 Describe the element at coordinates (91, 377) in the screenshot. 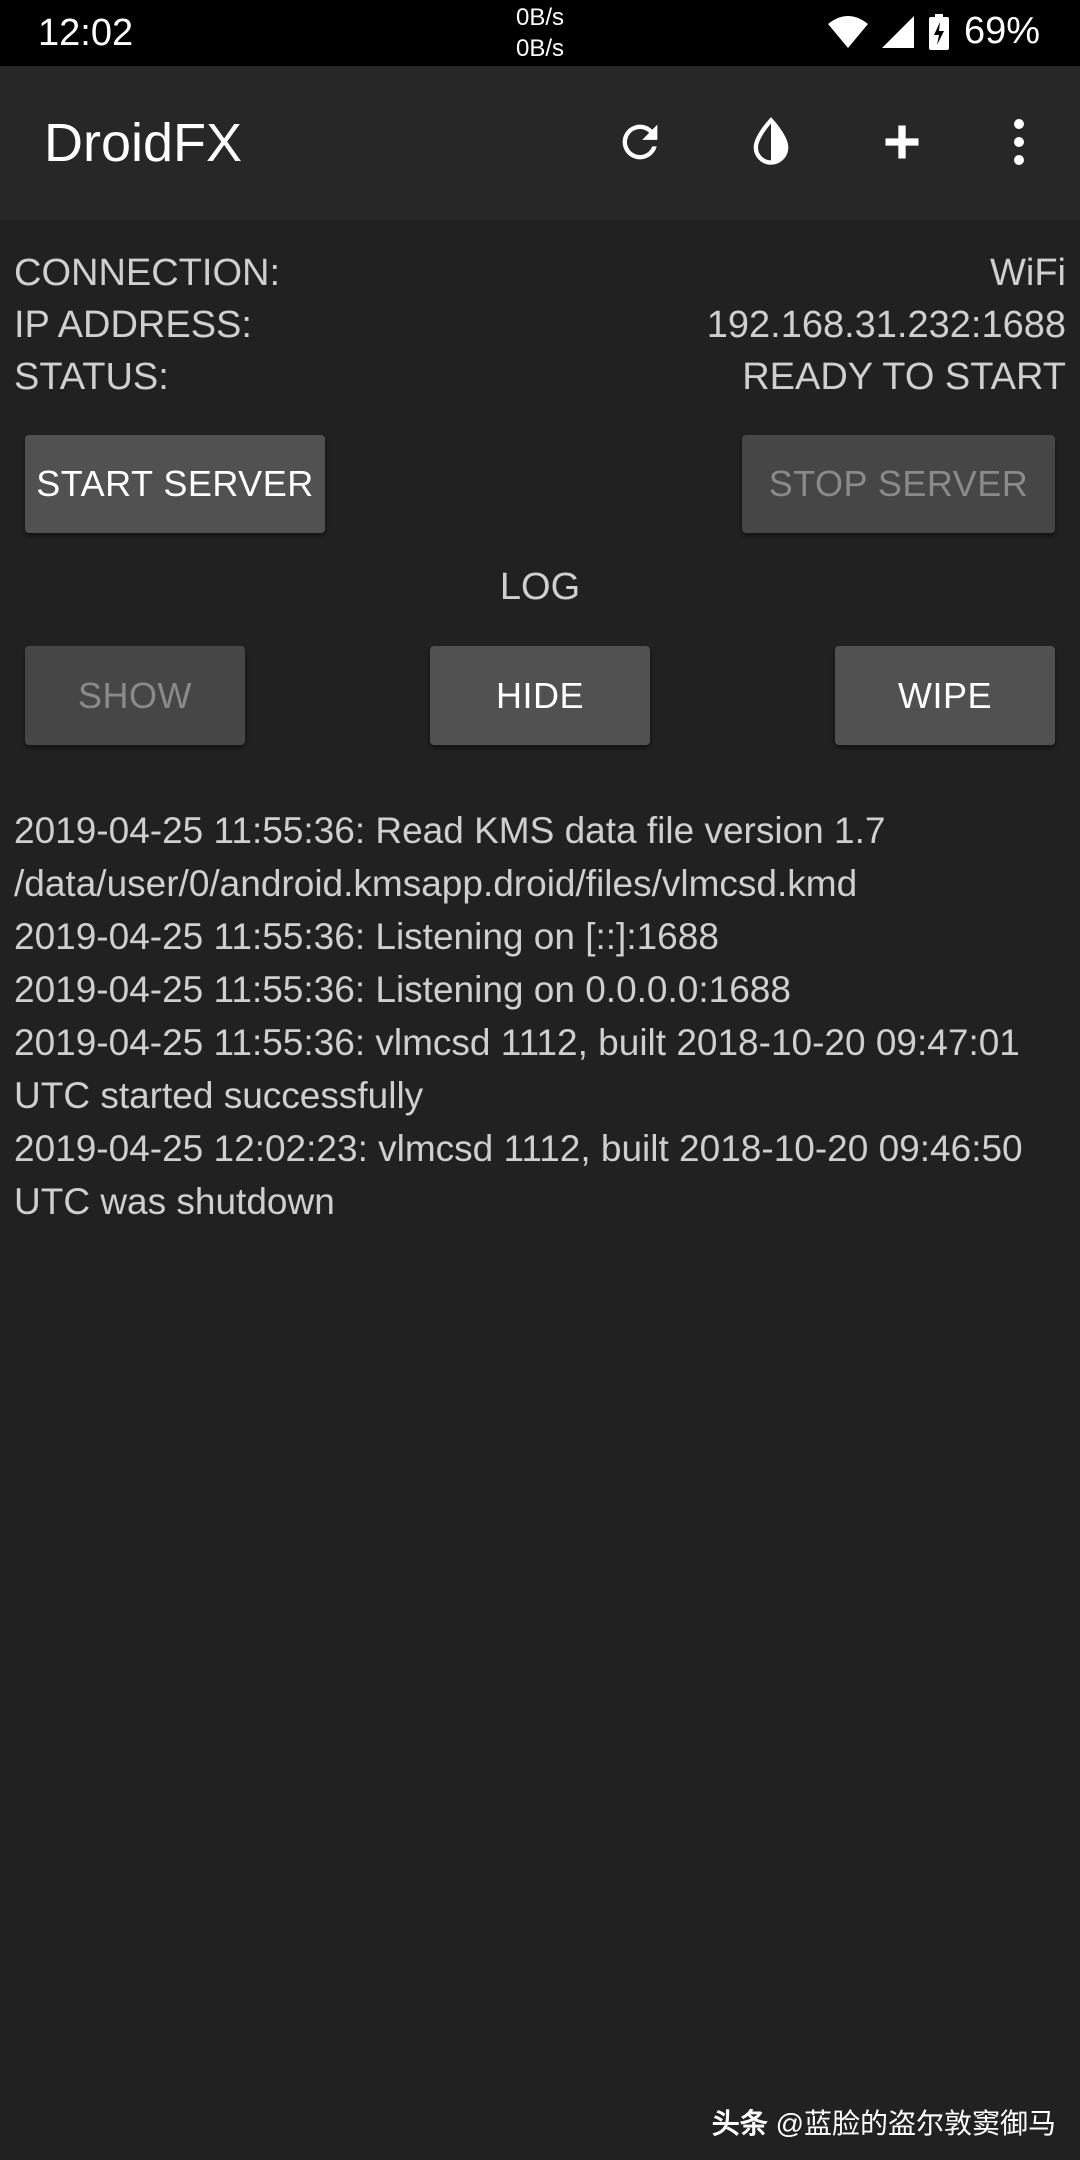

I see `status-label: STATUS:` at that location.